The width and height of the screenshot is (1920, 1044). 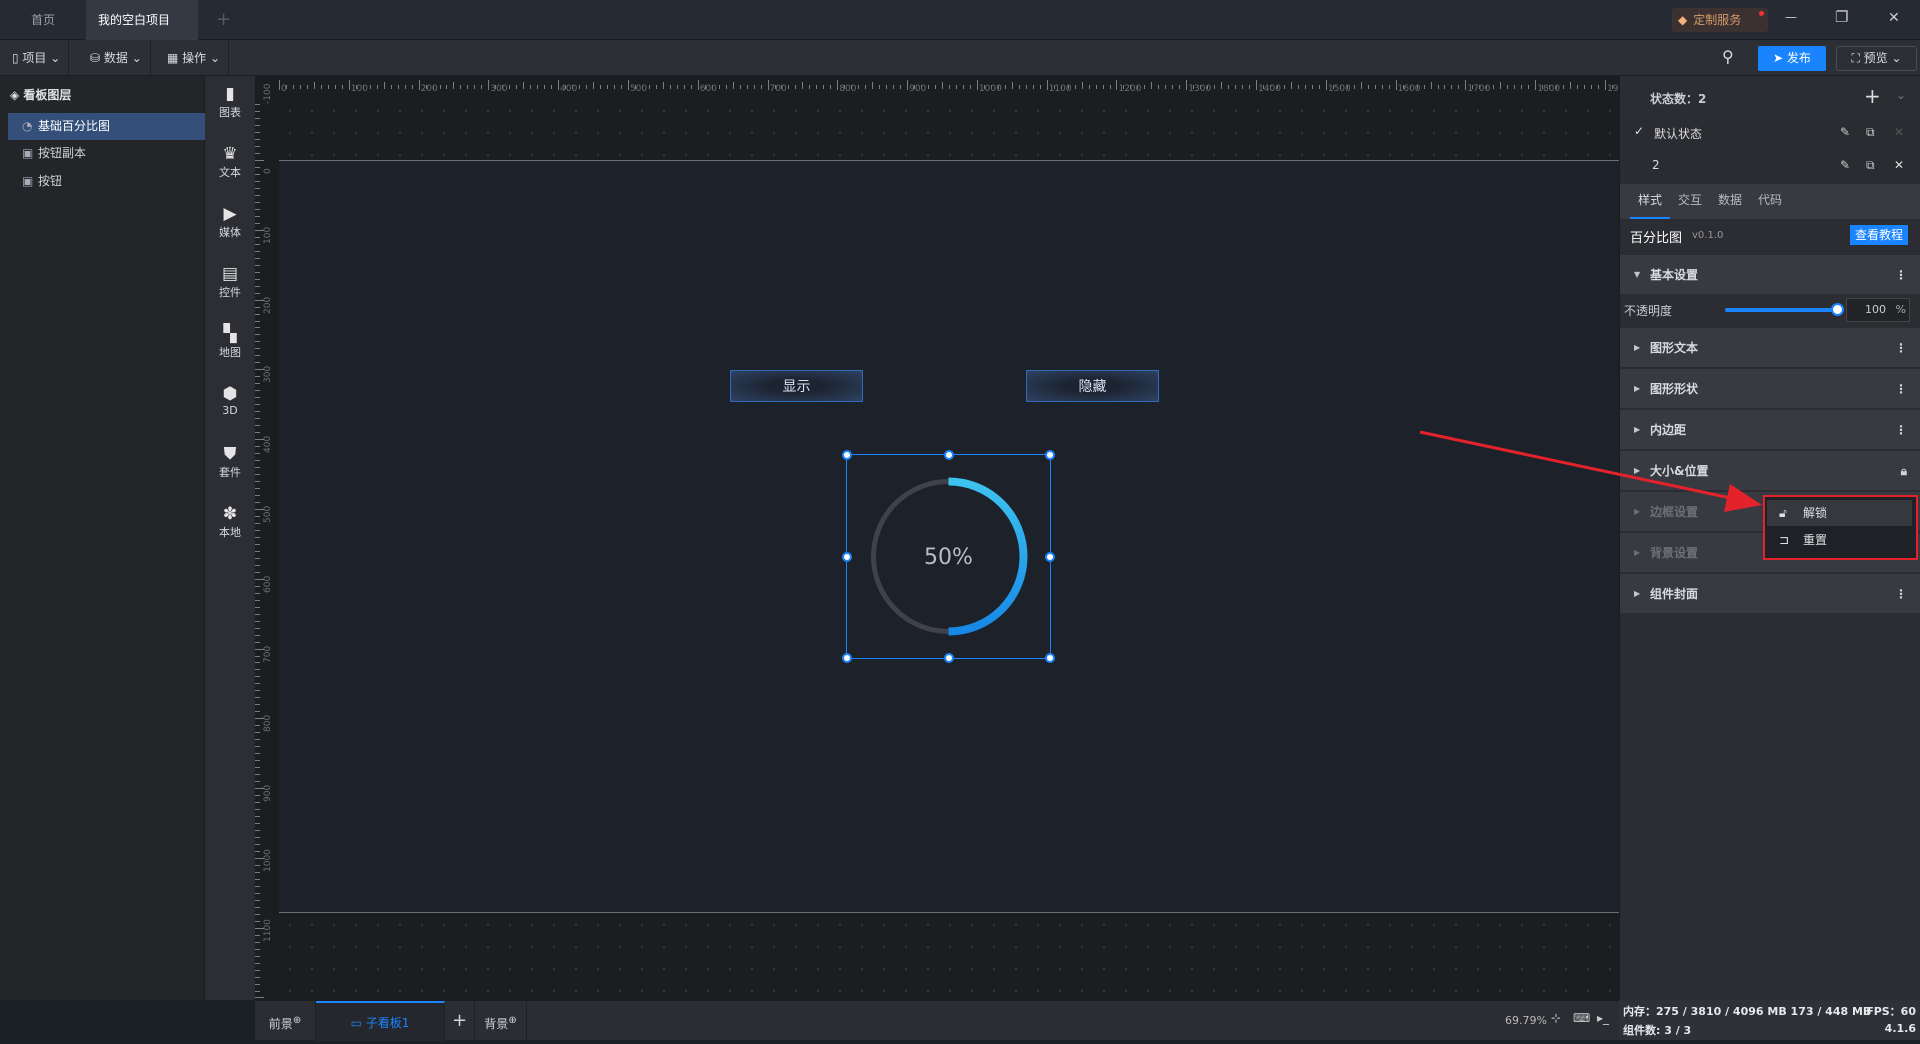 What do you see at coordinates (1770, 275) in the screenshot?
I see `section-basic: ▼ 基本设置 ⋮` at bounding box center [1770, 275].